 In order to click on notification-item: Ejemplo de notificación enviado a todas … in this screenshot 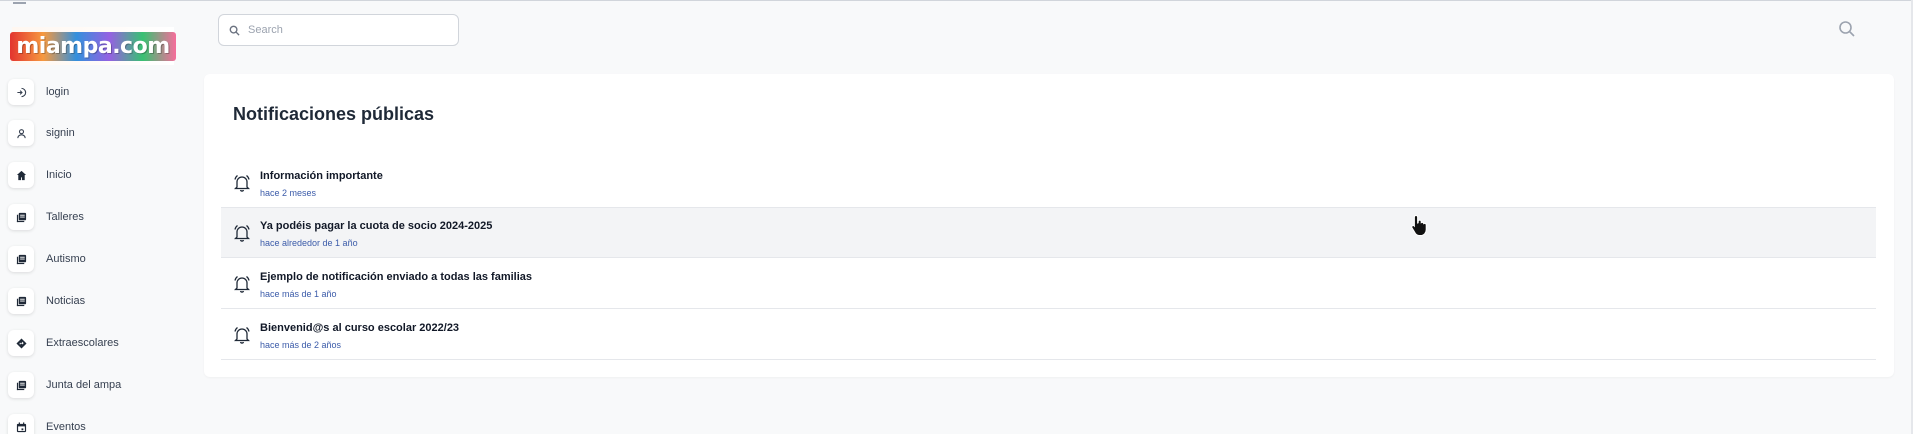, I will do `click(1048, 284)`.